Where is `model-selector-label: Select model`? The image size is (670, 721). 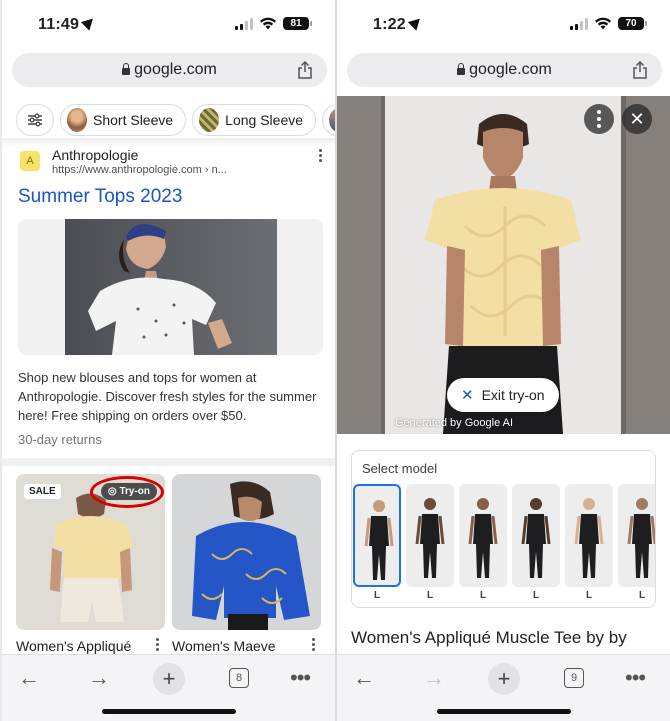
model-selector-label: Select model is located at coordinates (400, 468).